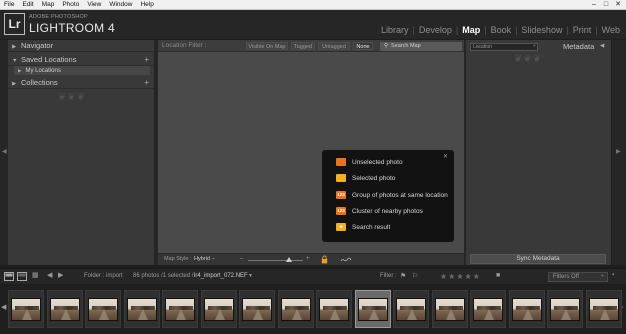  I want to click on filter-untagged: Untagged, so click(334, 46).